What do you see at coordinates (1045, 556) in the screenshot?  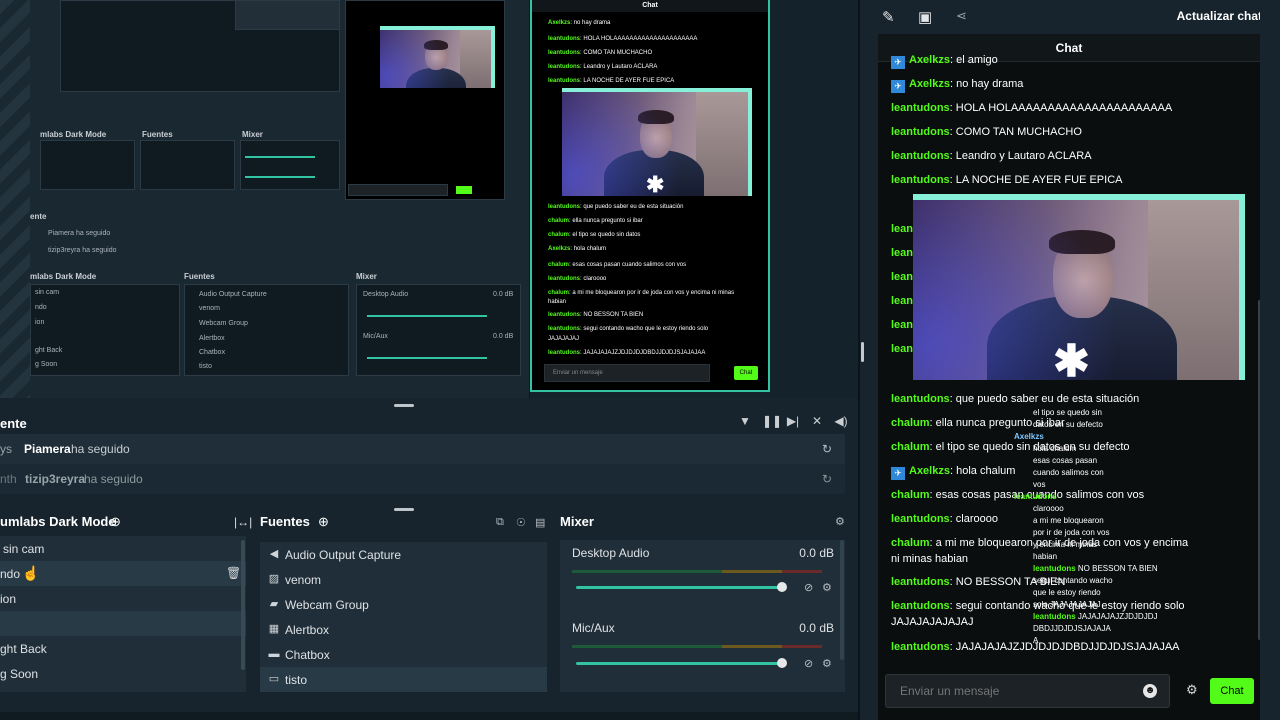 I see `overlay-chat-line: habian` at bounding box center [1045, 556].